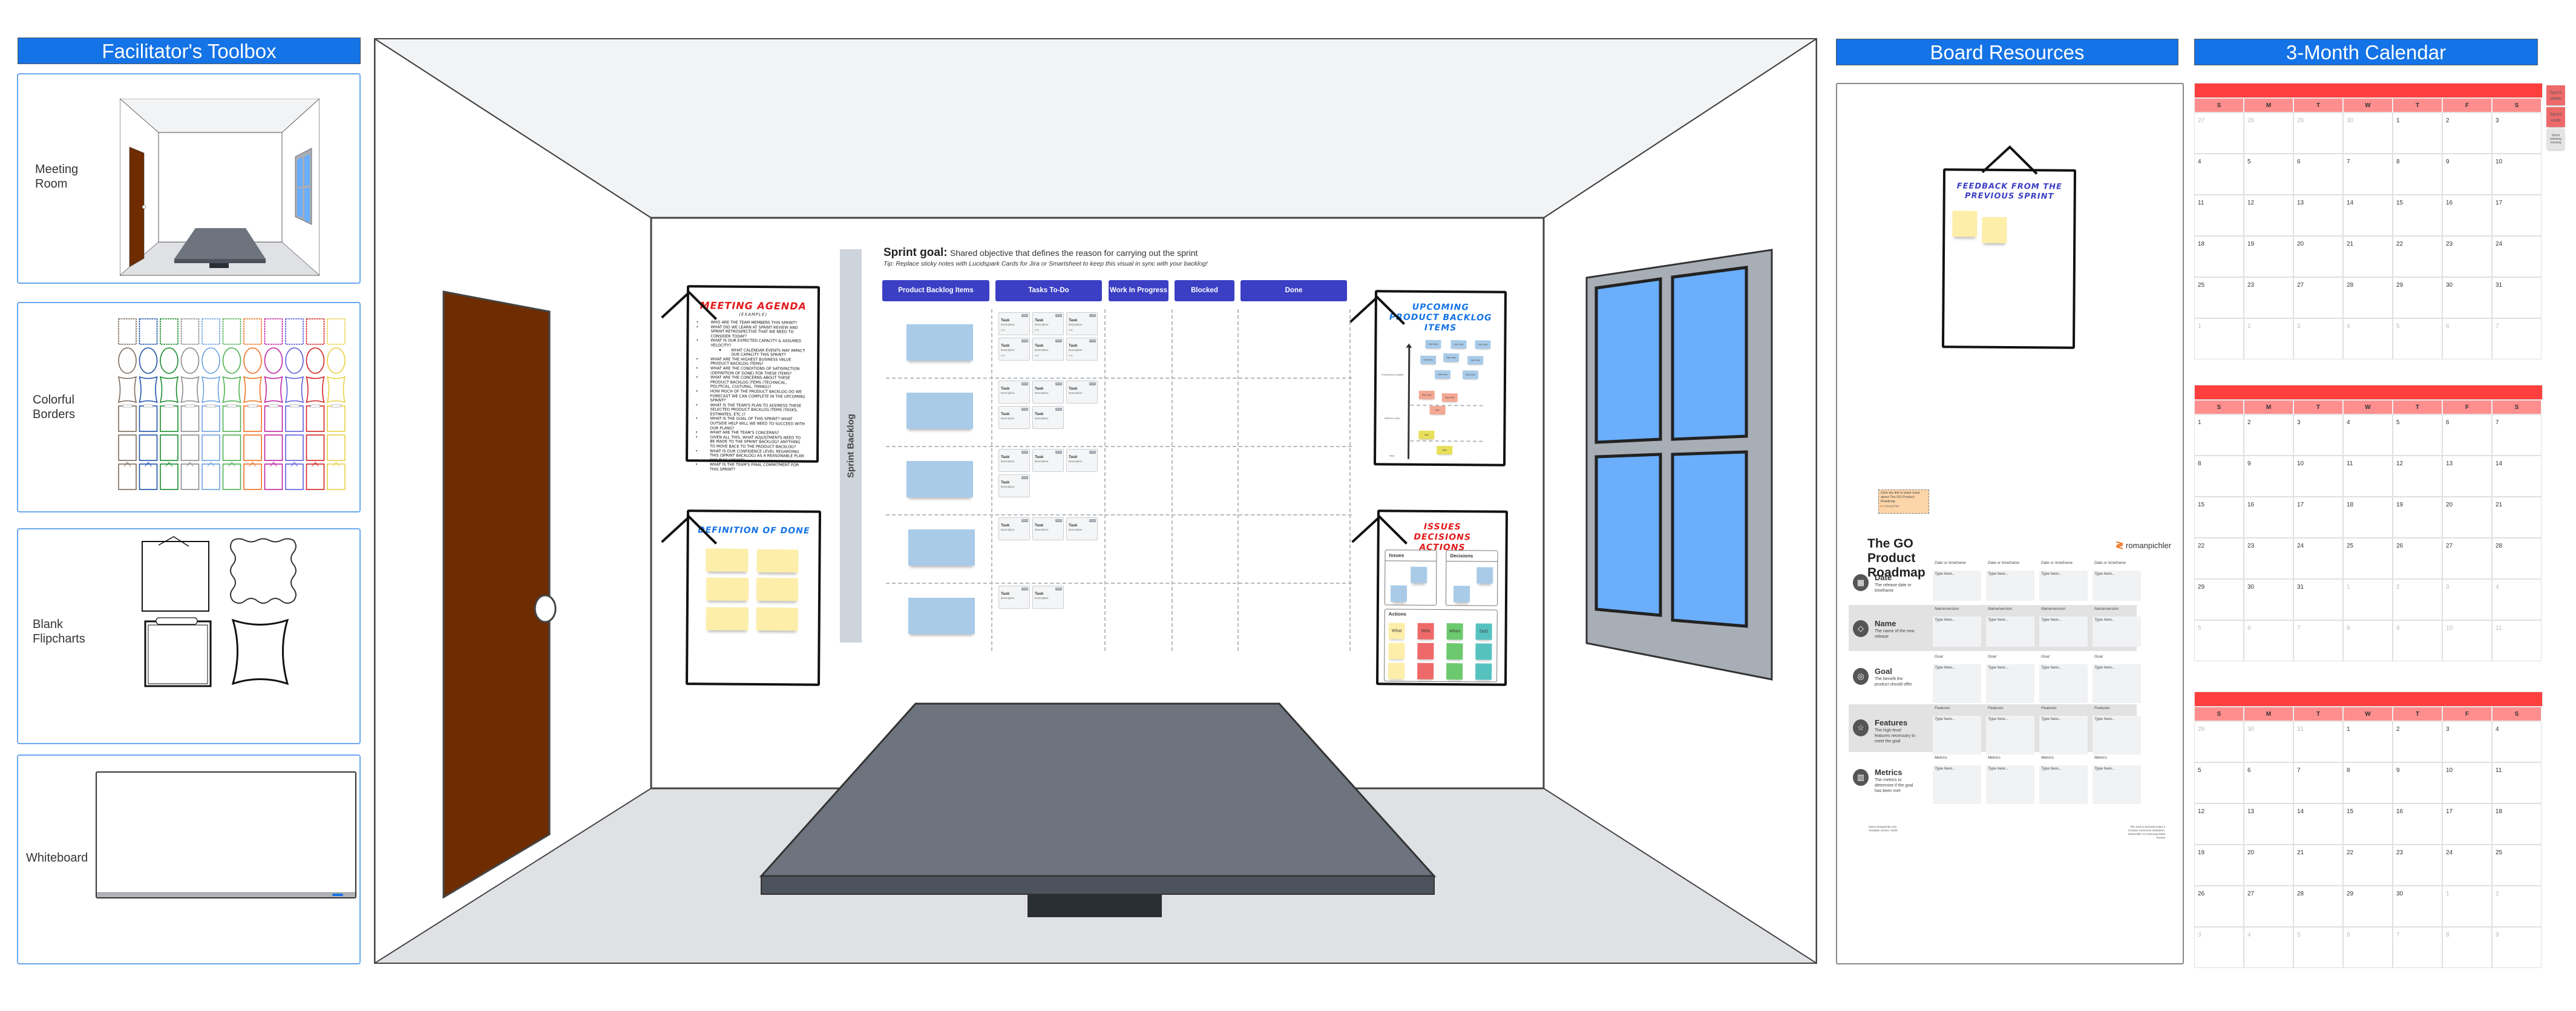 The image size is (2576, 1011). What do you see at coordinates (2219, 599) in the screenshot?
I see `calendar-day: 29` at bounding box center [2219, 599].